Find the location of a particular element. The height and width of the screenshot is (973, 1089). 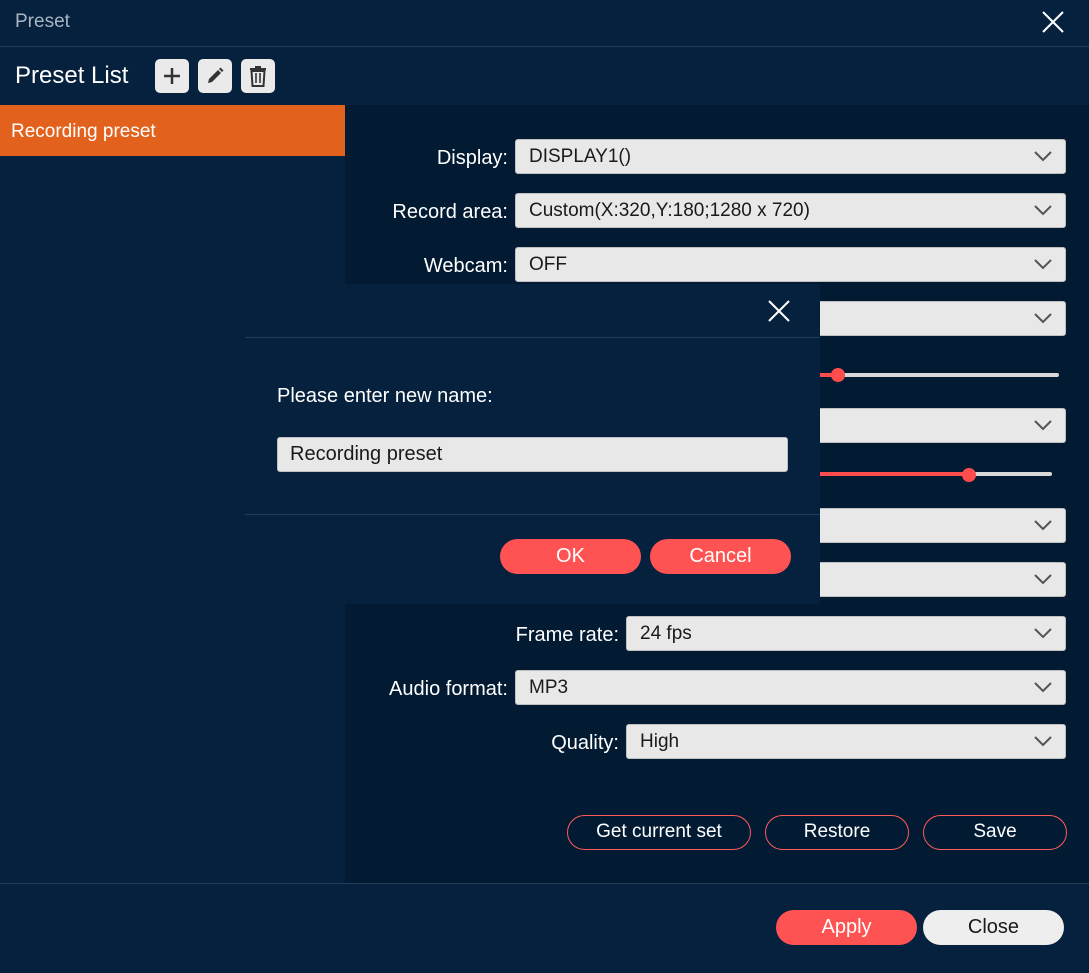

dialog-divider is located at coordinates (532, 514).